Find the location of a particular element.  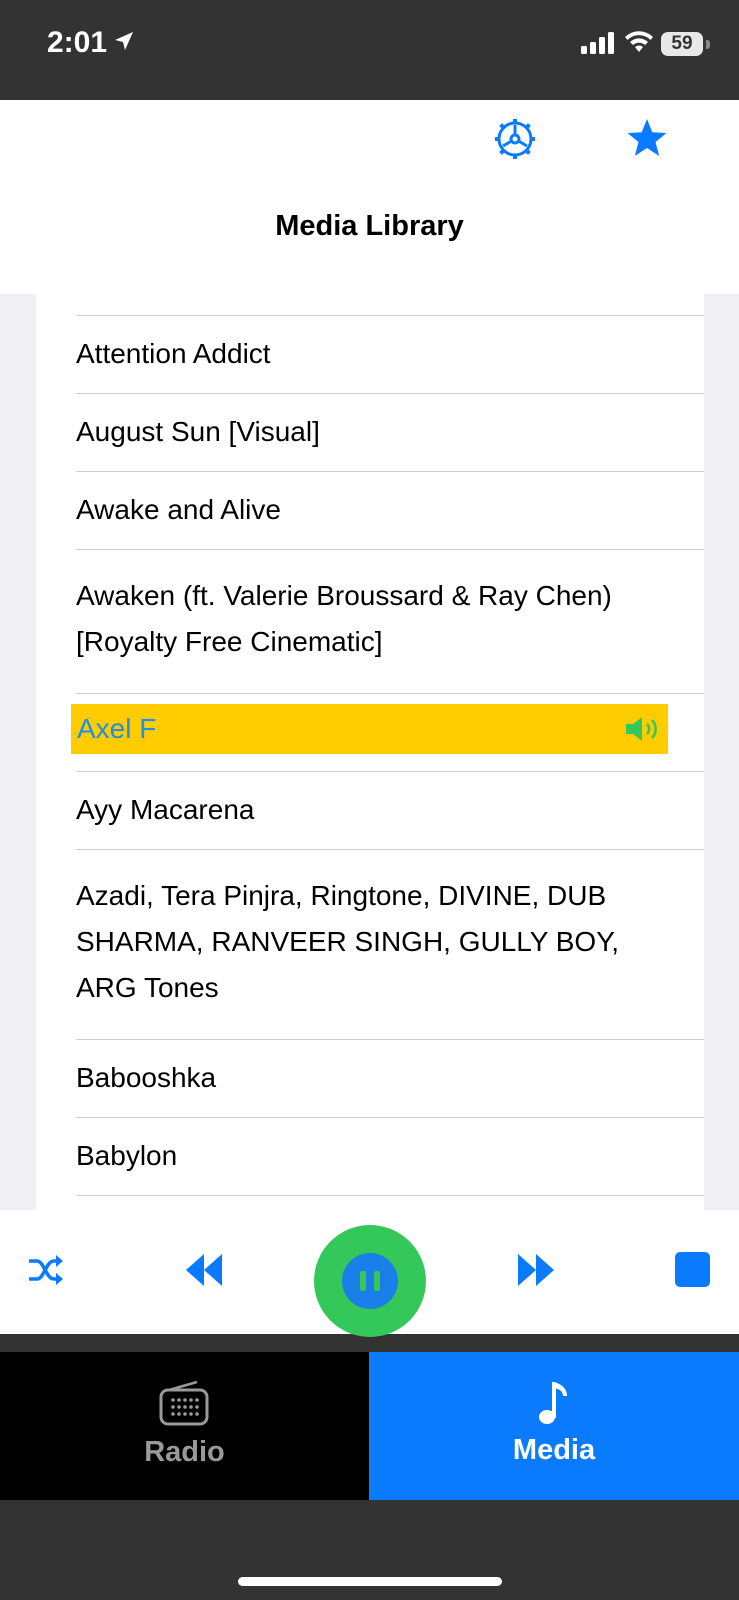

now-playing-highlight: Axel F is located at coordinates (369, 729).